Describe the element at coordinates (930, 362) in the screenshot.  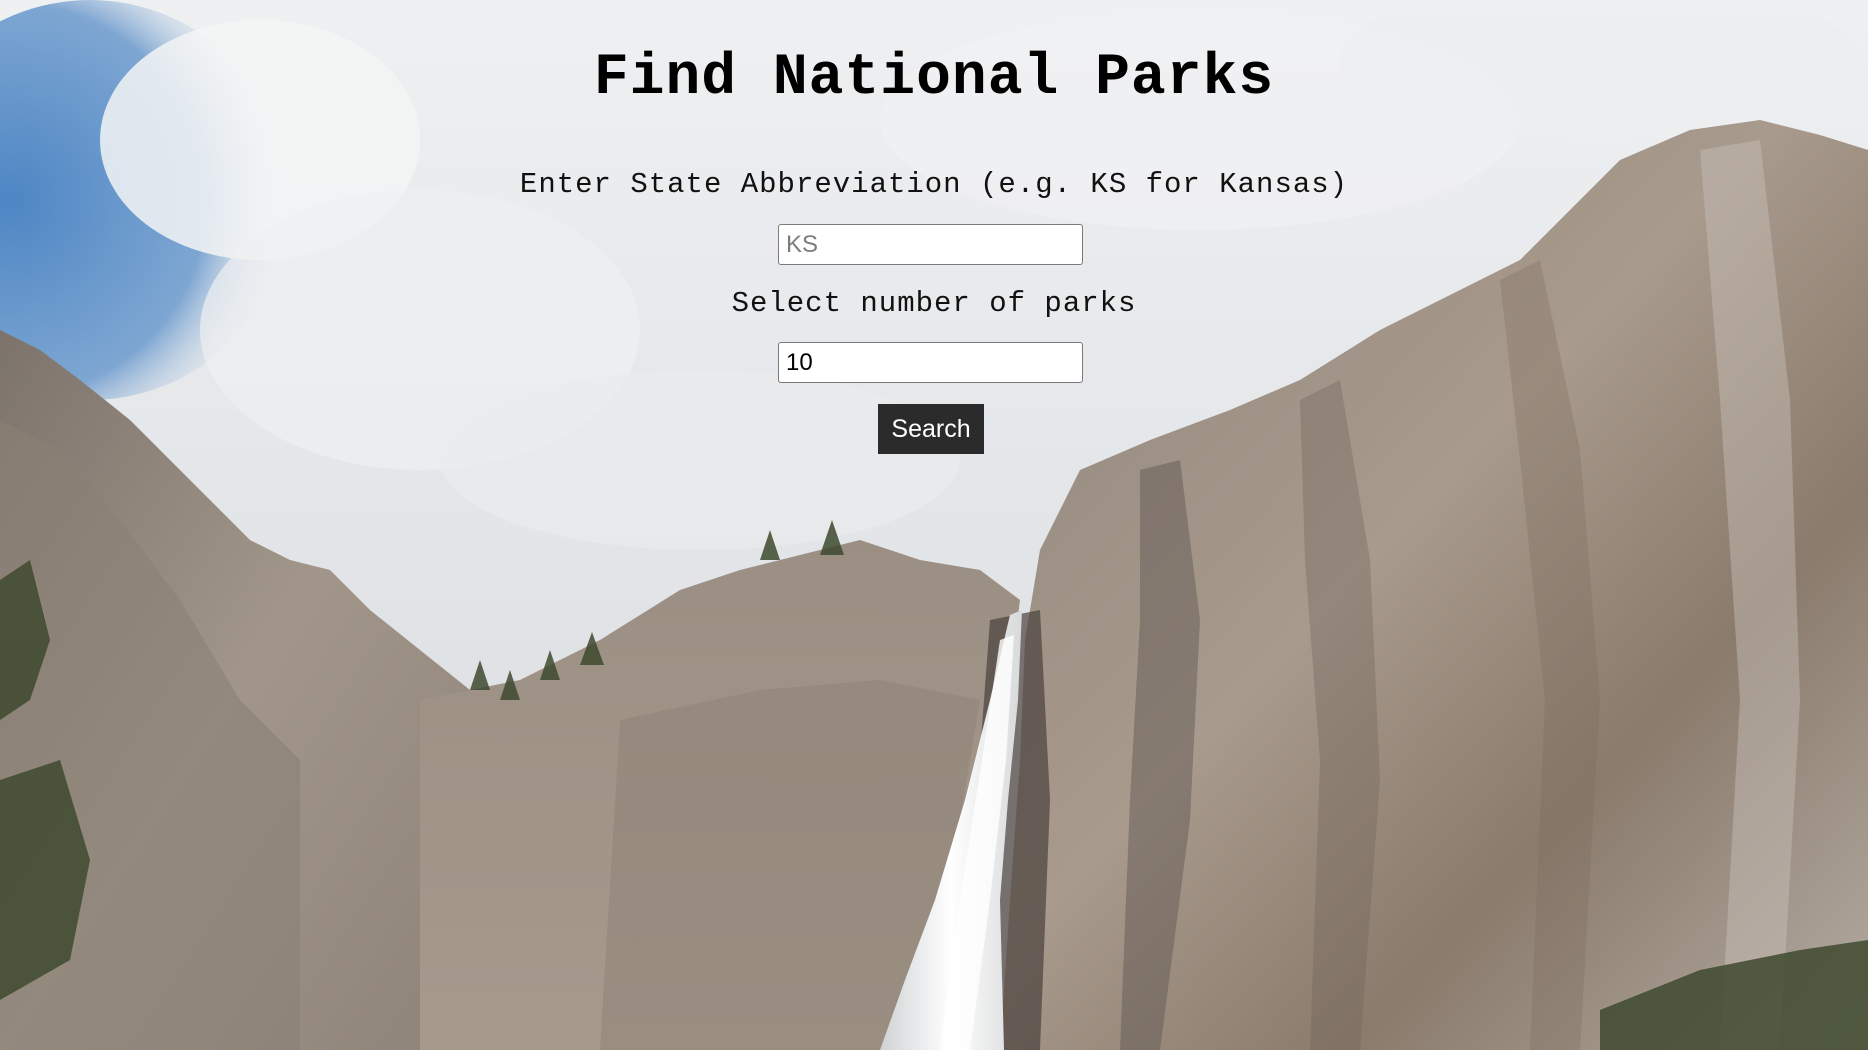
I see `park-count-input` at that location.